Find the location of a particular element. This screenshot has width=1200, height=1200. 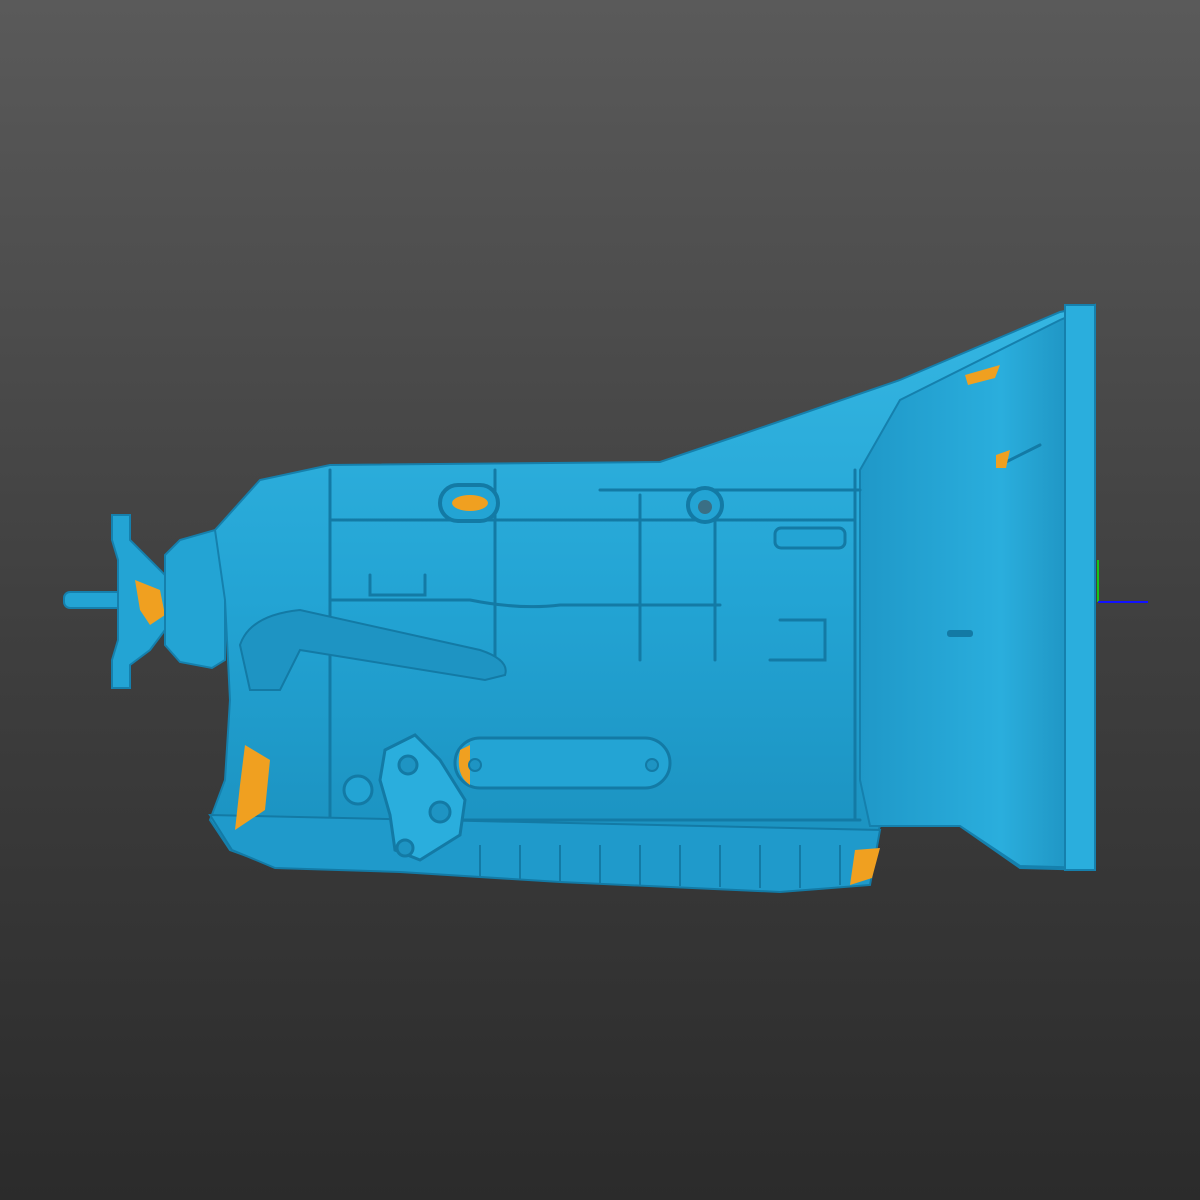

mount-hole-right is located at coordinates (652, 765).